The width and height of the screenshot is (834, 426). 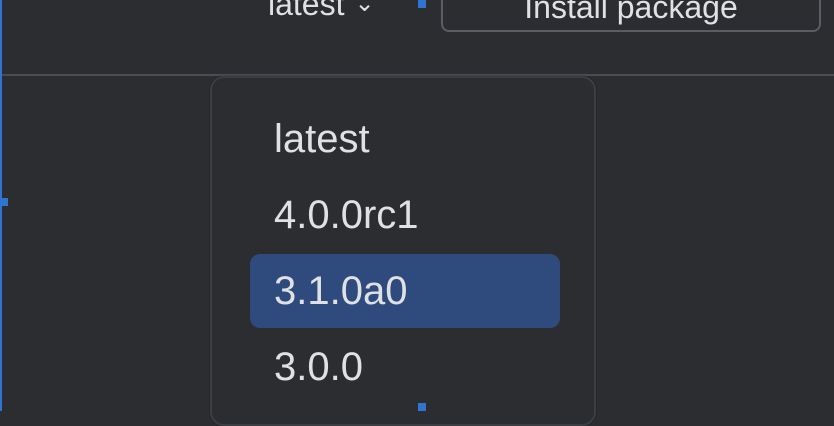 What do you see at coordinates (405, 139) in the screenshot?
I see `dropdown-item-latest: latest` at bounding box center [405, 139].